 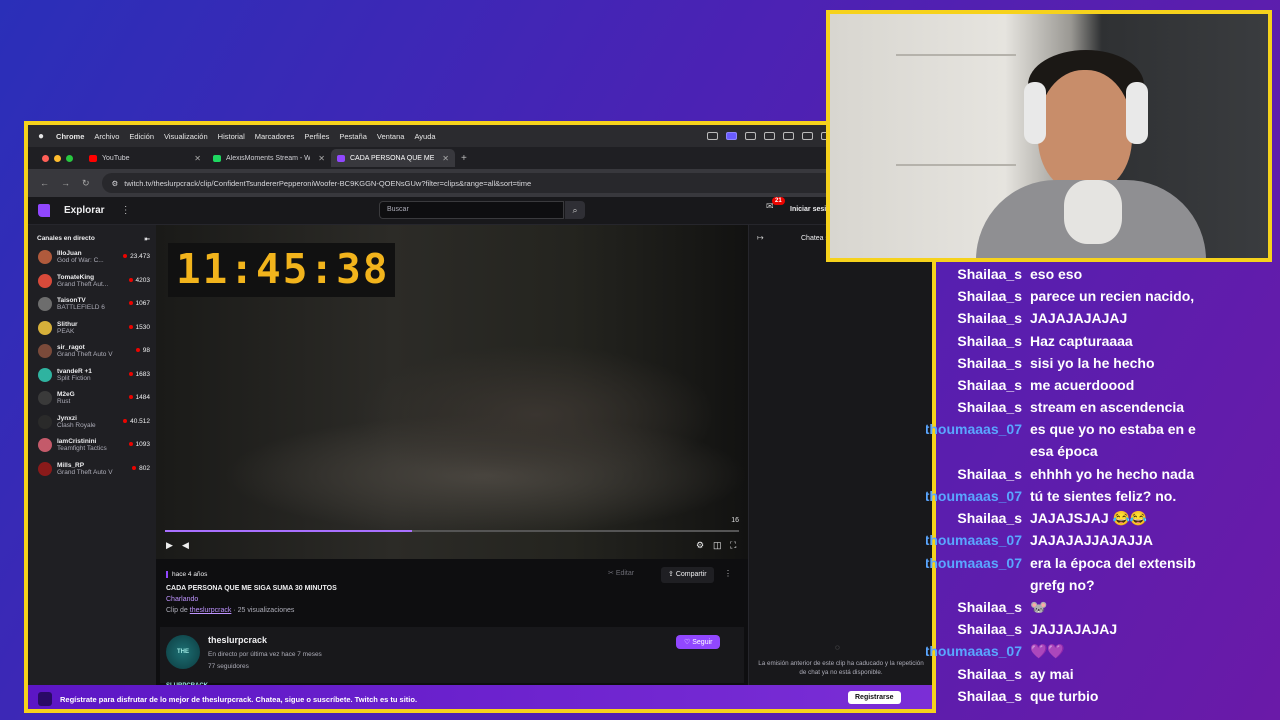 I want to click on reload-icon: ↻, so click(x=86, y=183).